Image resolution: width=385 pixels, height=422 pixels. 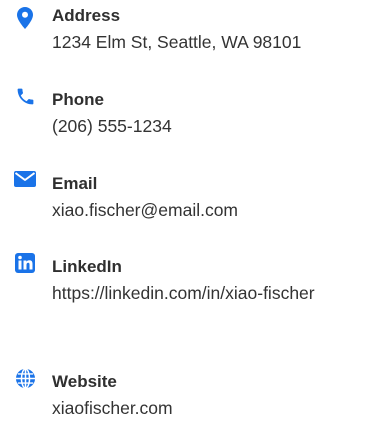 I want to click on address-value: 1234 Elm St, Seattle, WA 98101, so click(x=177, y=42).